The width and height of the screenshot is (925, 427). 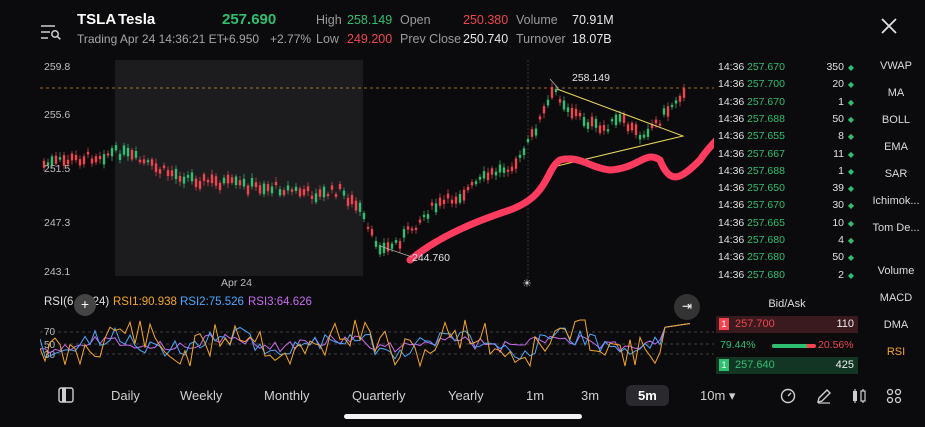 What do you see at coordinates (766, 136) in the screenshot?
I see `trade-price: 257.655` at bounding box center [766, 136].